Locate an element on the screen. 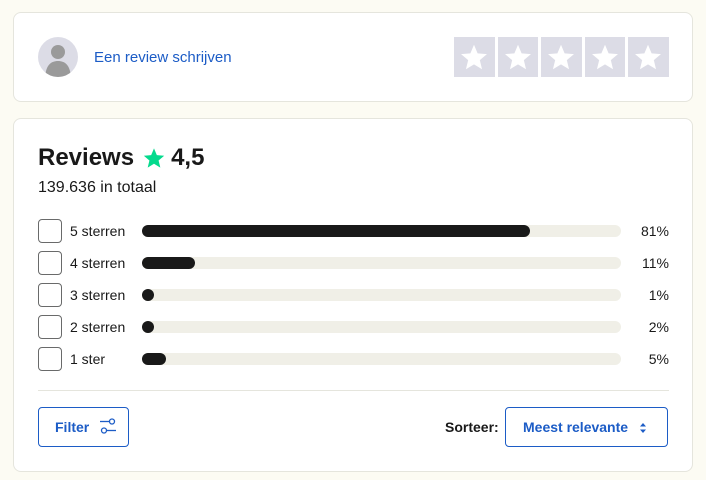  rating-row-percent: 1% is located at coordinates (658, 295).